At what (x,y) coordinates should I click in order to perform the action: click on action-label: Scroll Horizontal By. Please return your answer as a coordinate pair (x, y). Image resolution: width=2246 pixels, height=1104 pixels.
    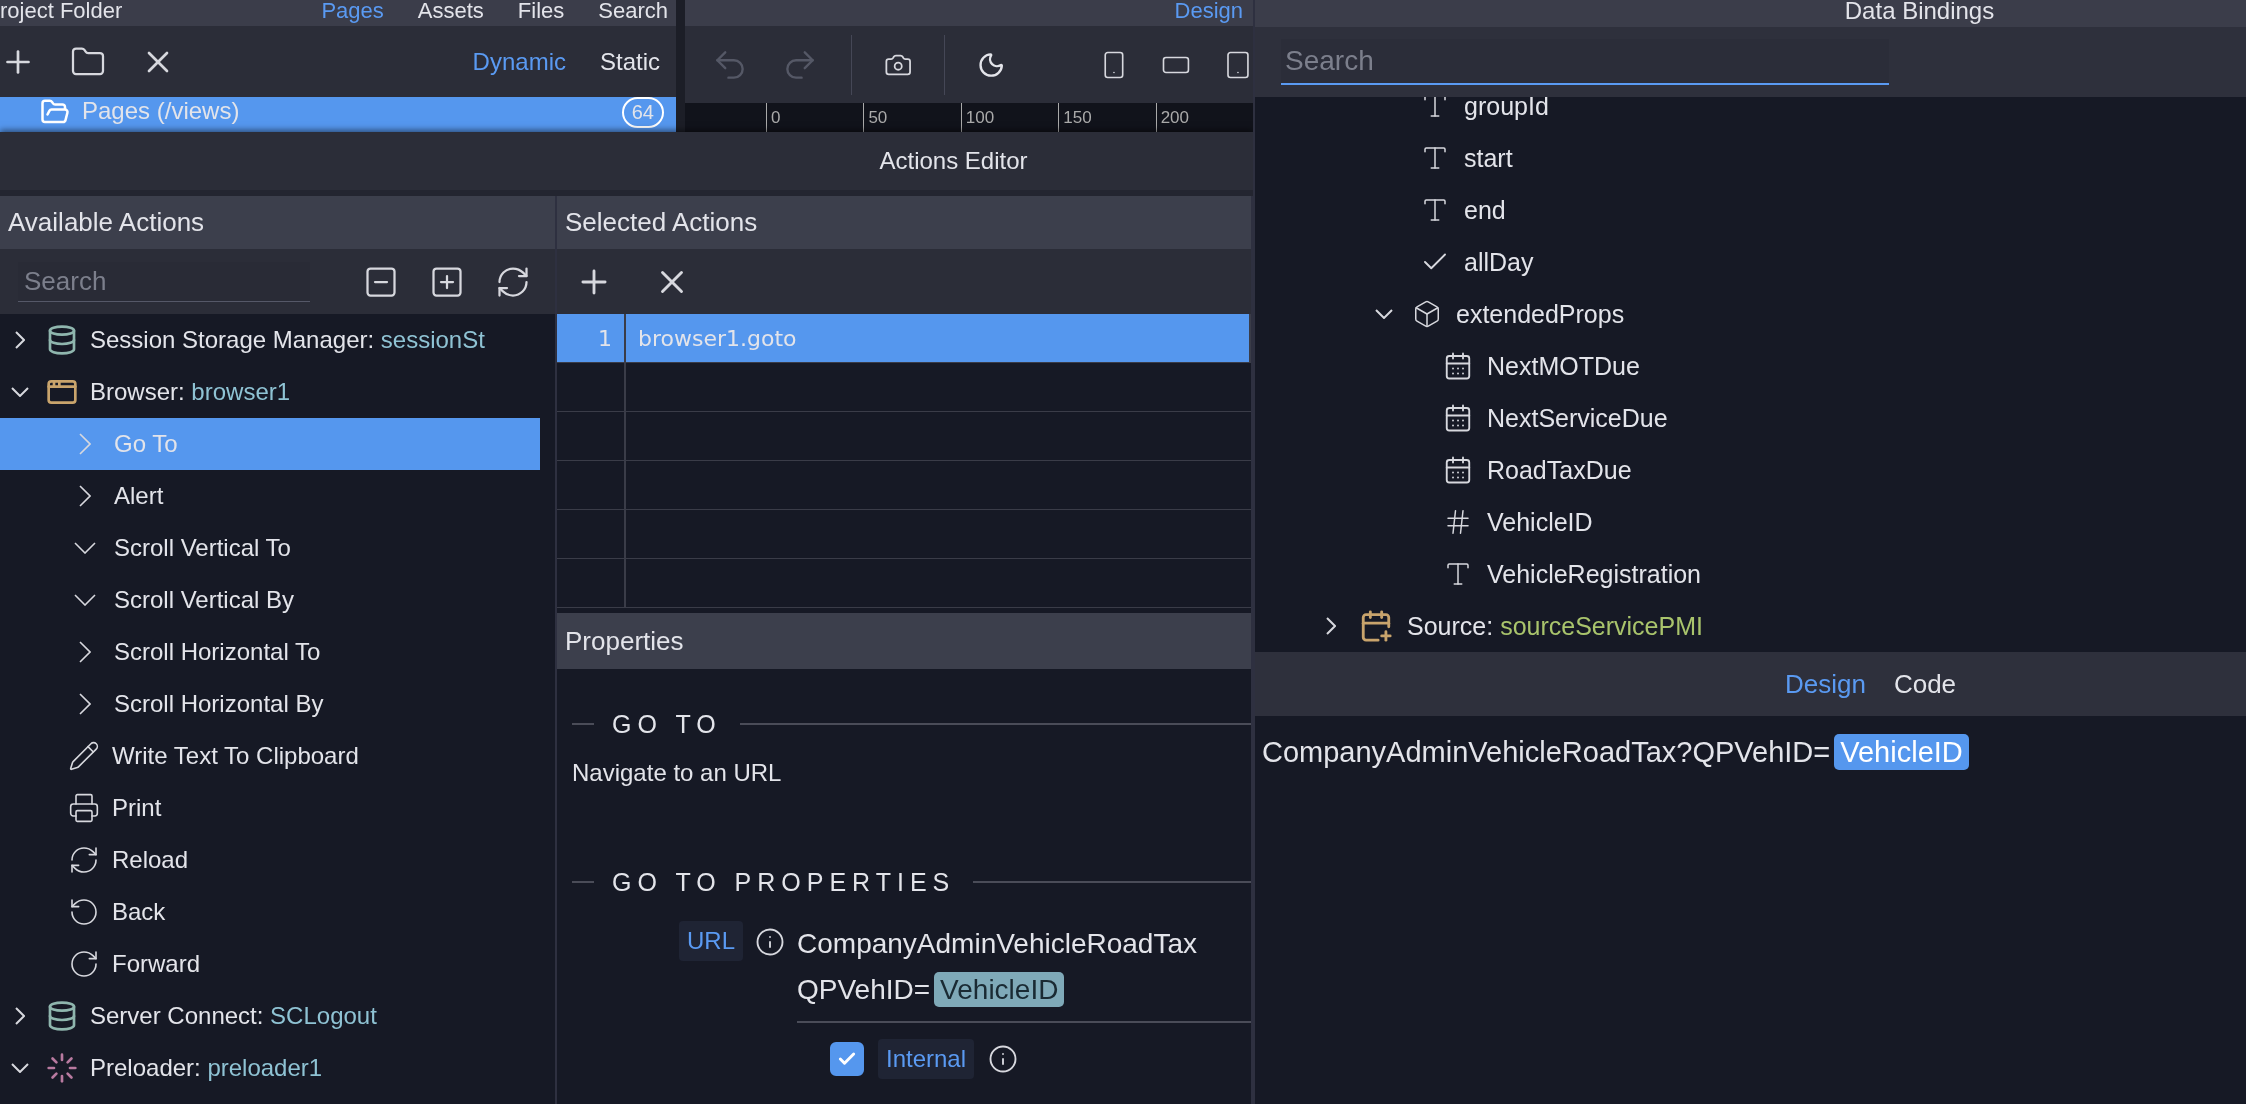
    Looking at the image, I should click on (219, 704).